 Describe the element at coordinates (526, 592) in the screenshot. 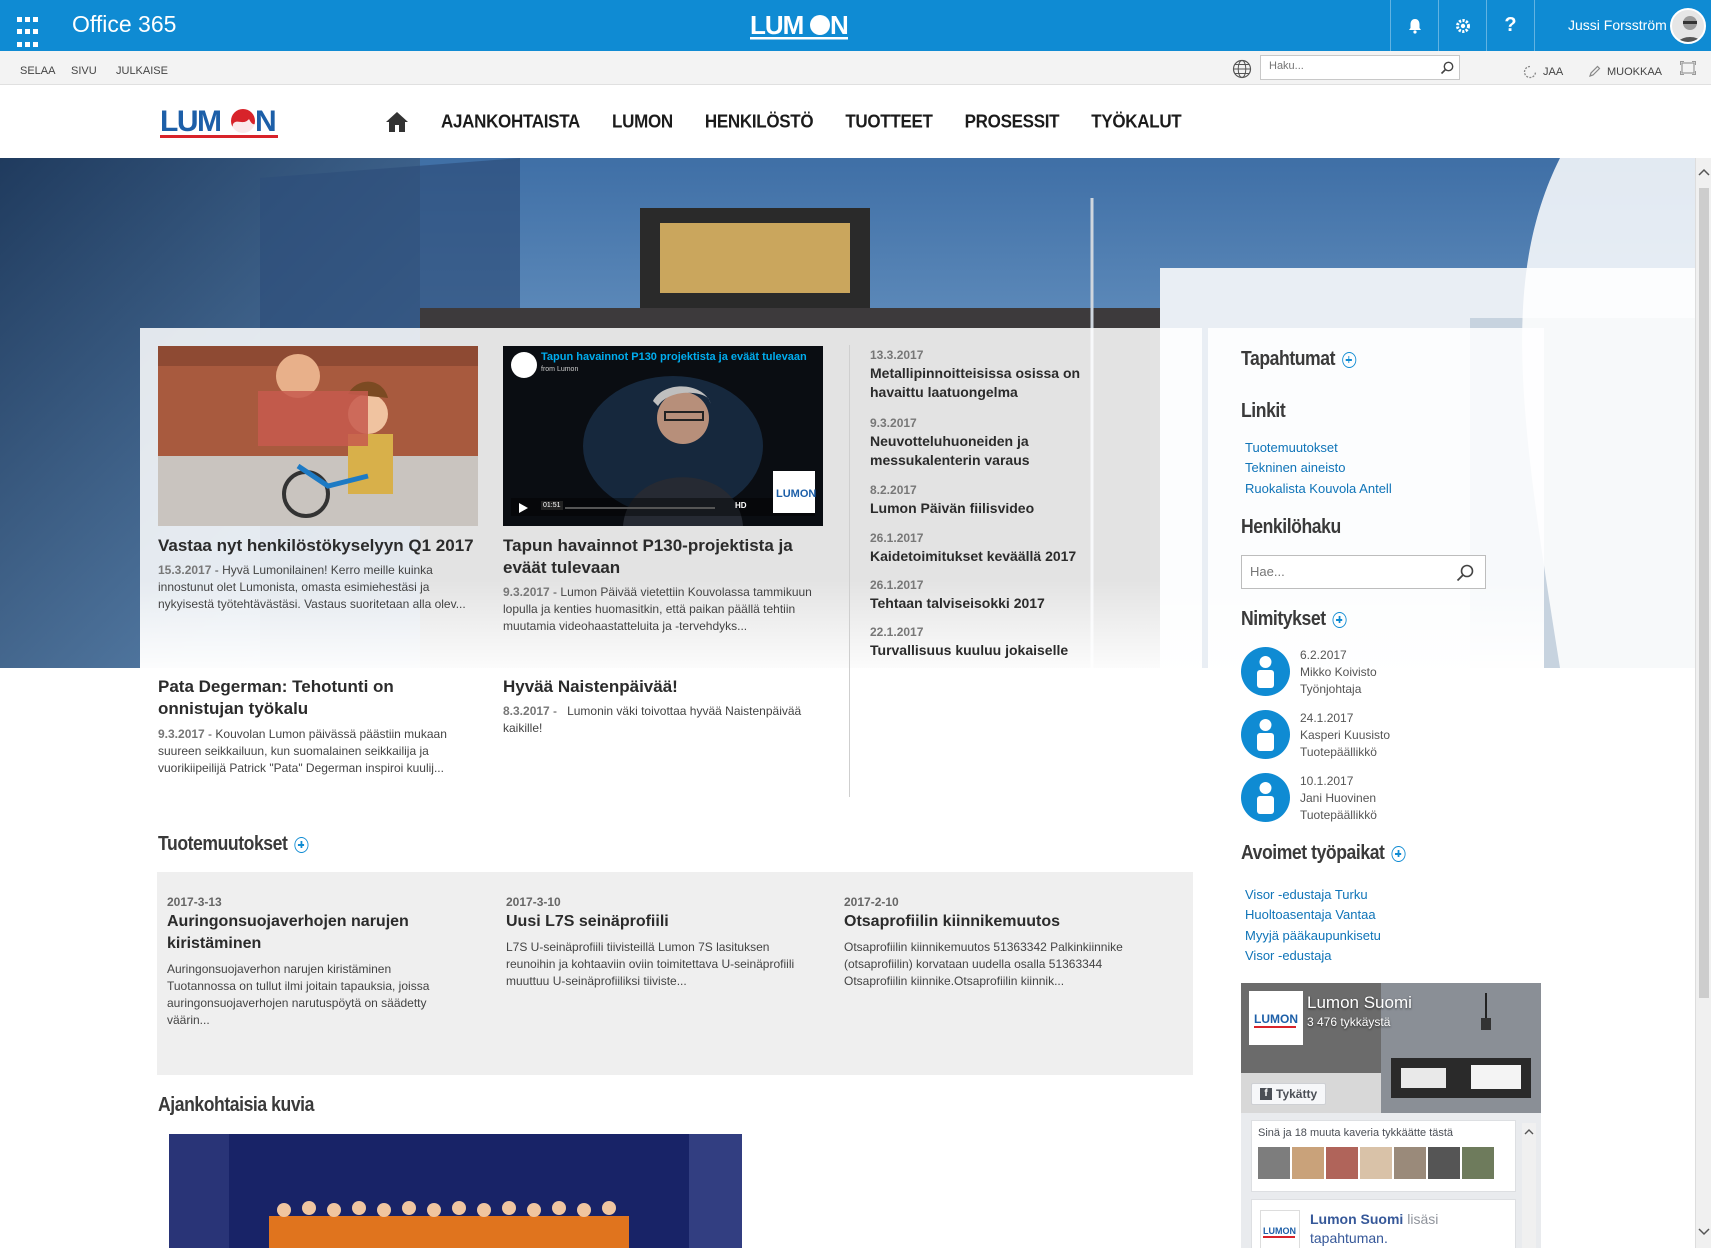

I see `news-date-tapun: 9.3.2017` at that location.